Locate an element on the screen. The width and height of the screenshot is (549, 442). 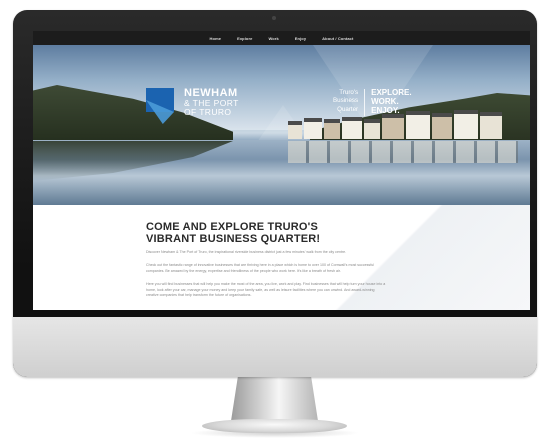
monitor-stand-base is located at coordinates (274, 426).